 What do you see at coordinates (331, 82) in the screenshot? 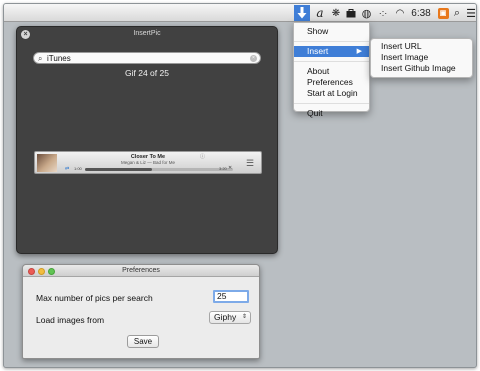
I see `menu-item-preferences: Preferences` at bounding box center [331, 82].